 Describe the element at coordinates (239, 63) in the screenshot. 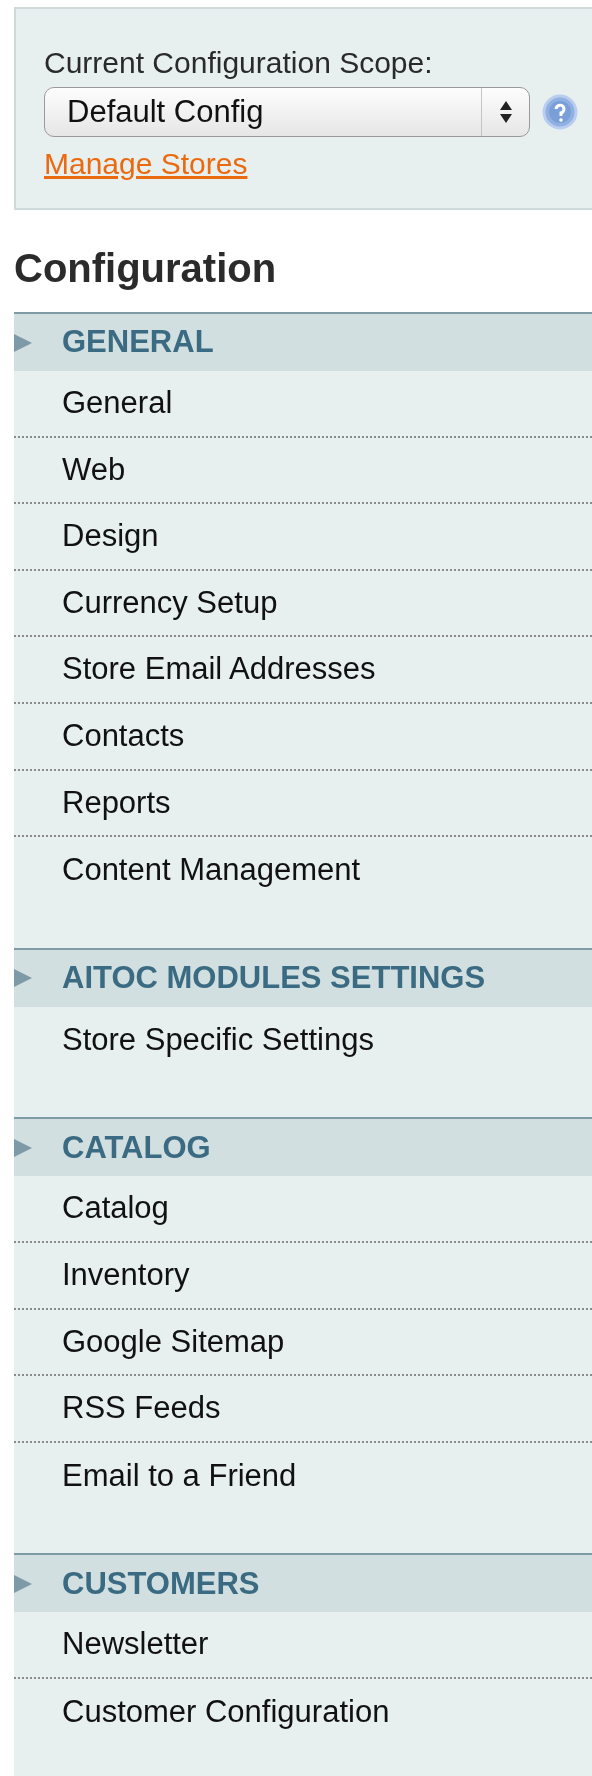

I see `scope-label: Current Configuration Scope:` at that location.